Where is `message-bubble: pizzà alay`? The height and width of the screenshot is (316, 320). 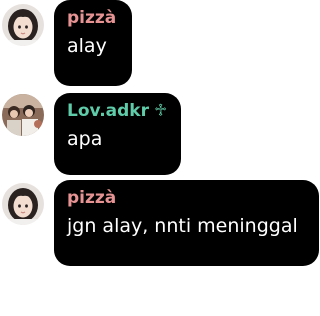 message-bubble: pizzà alay is located at coordinates (93, 43).